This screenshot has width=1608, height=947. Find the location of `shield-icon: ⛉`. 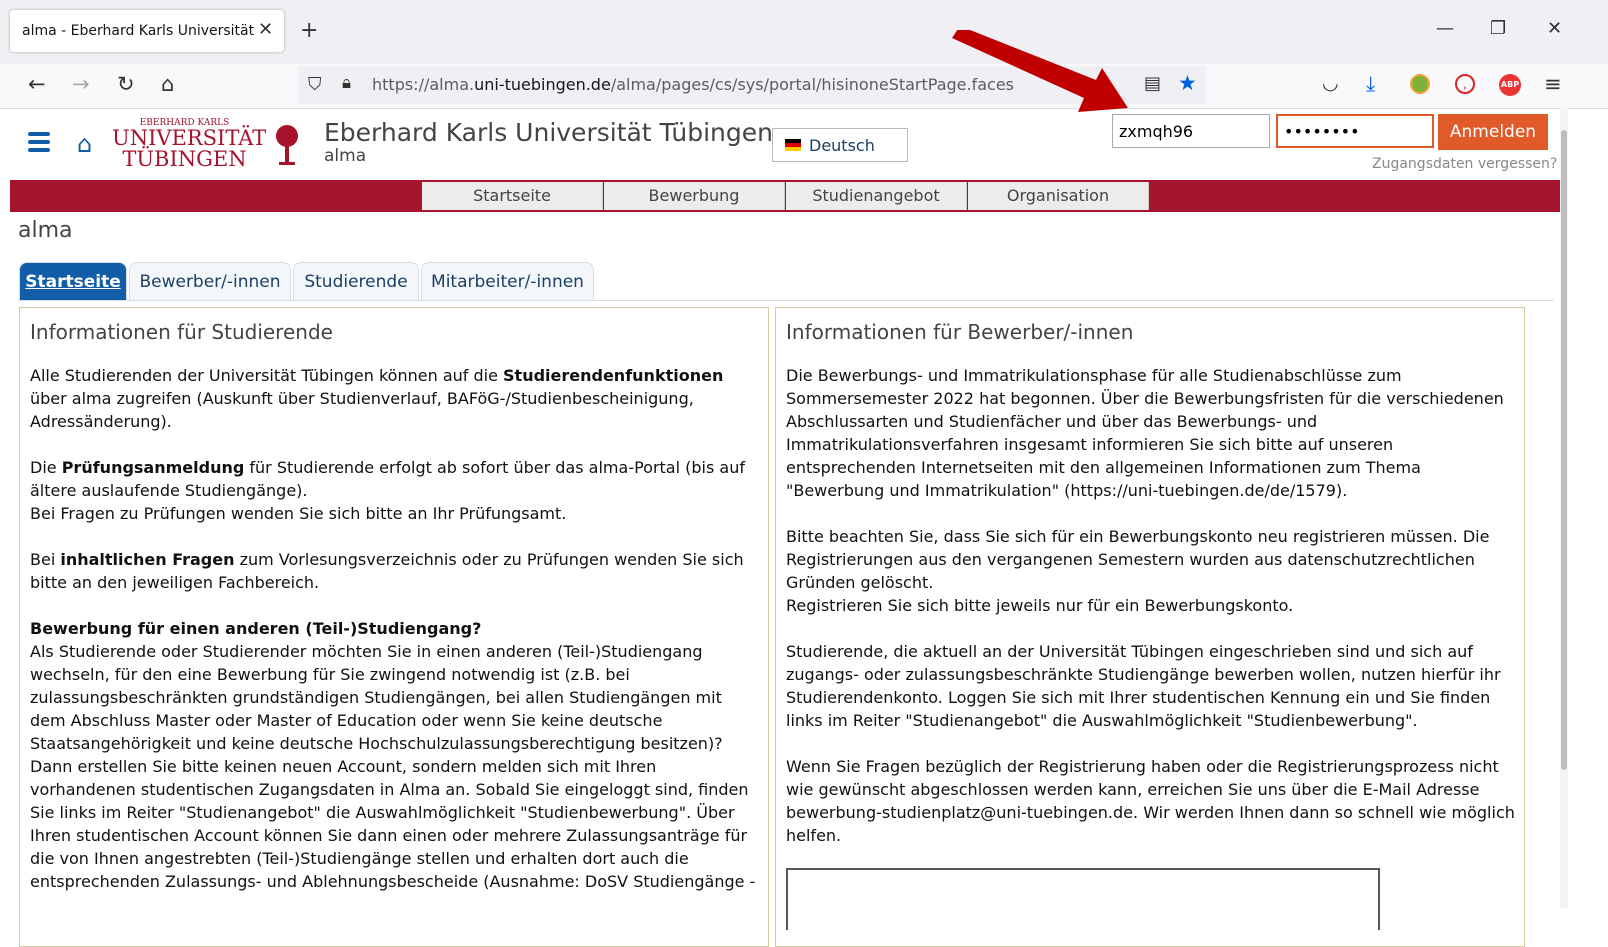

shield-icon: ⛉ is located at coordinates (315, 84).